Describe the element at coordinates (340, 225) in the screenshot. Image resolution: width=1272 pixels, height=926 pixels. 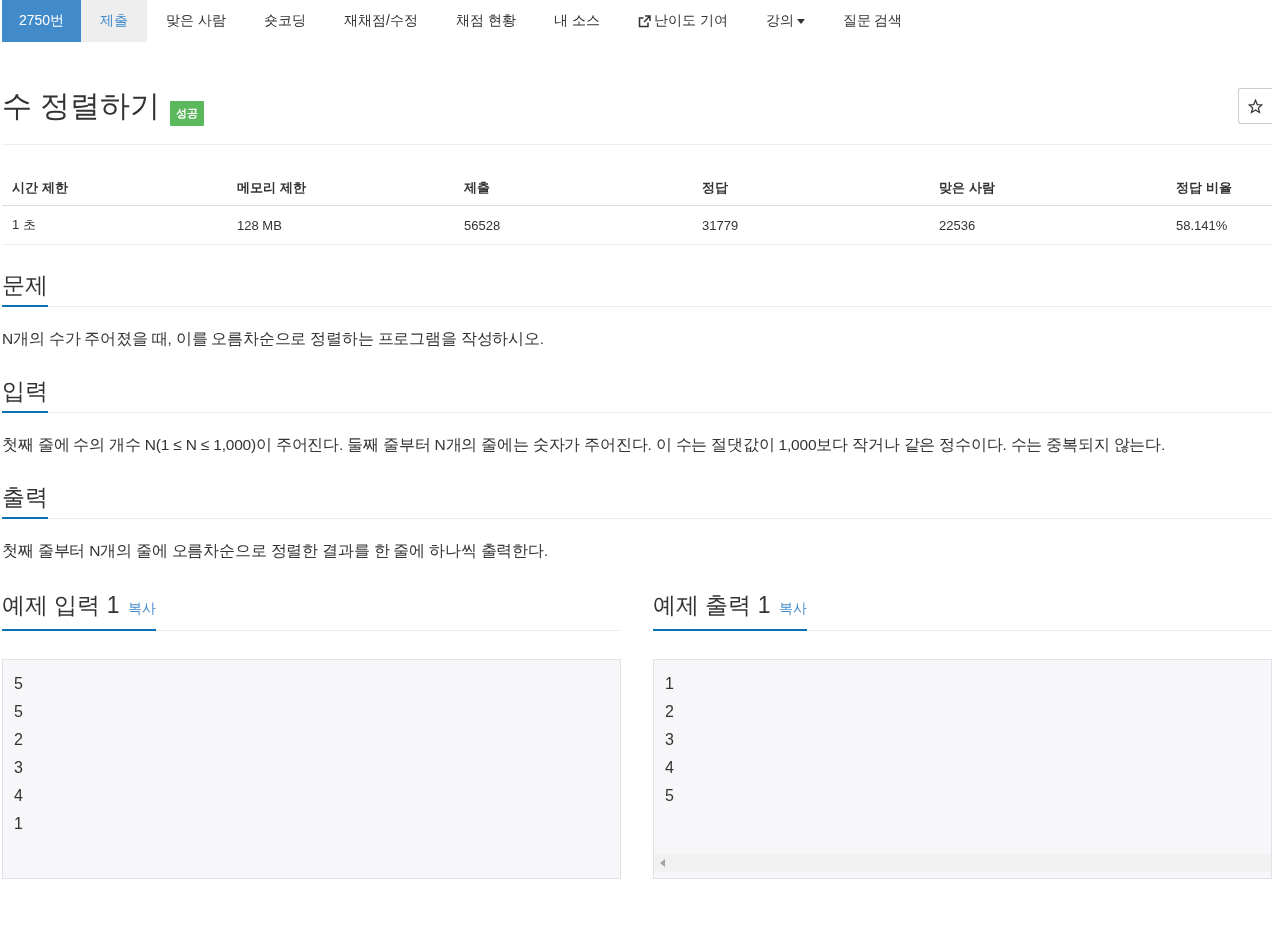
I see `table-cell: 128 MB` at that location.